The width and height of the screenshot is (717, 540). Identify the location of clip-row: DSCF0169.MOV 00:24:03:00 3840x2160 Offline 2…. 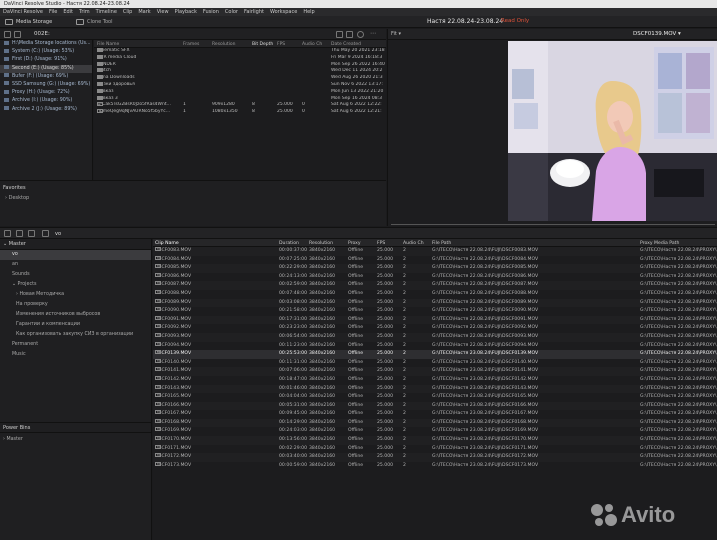
(435, 431).